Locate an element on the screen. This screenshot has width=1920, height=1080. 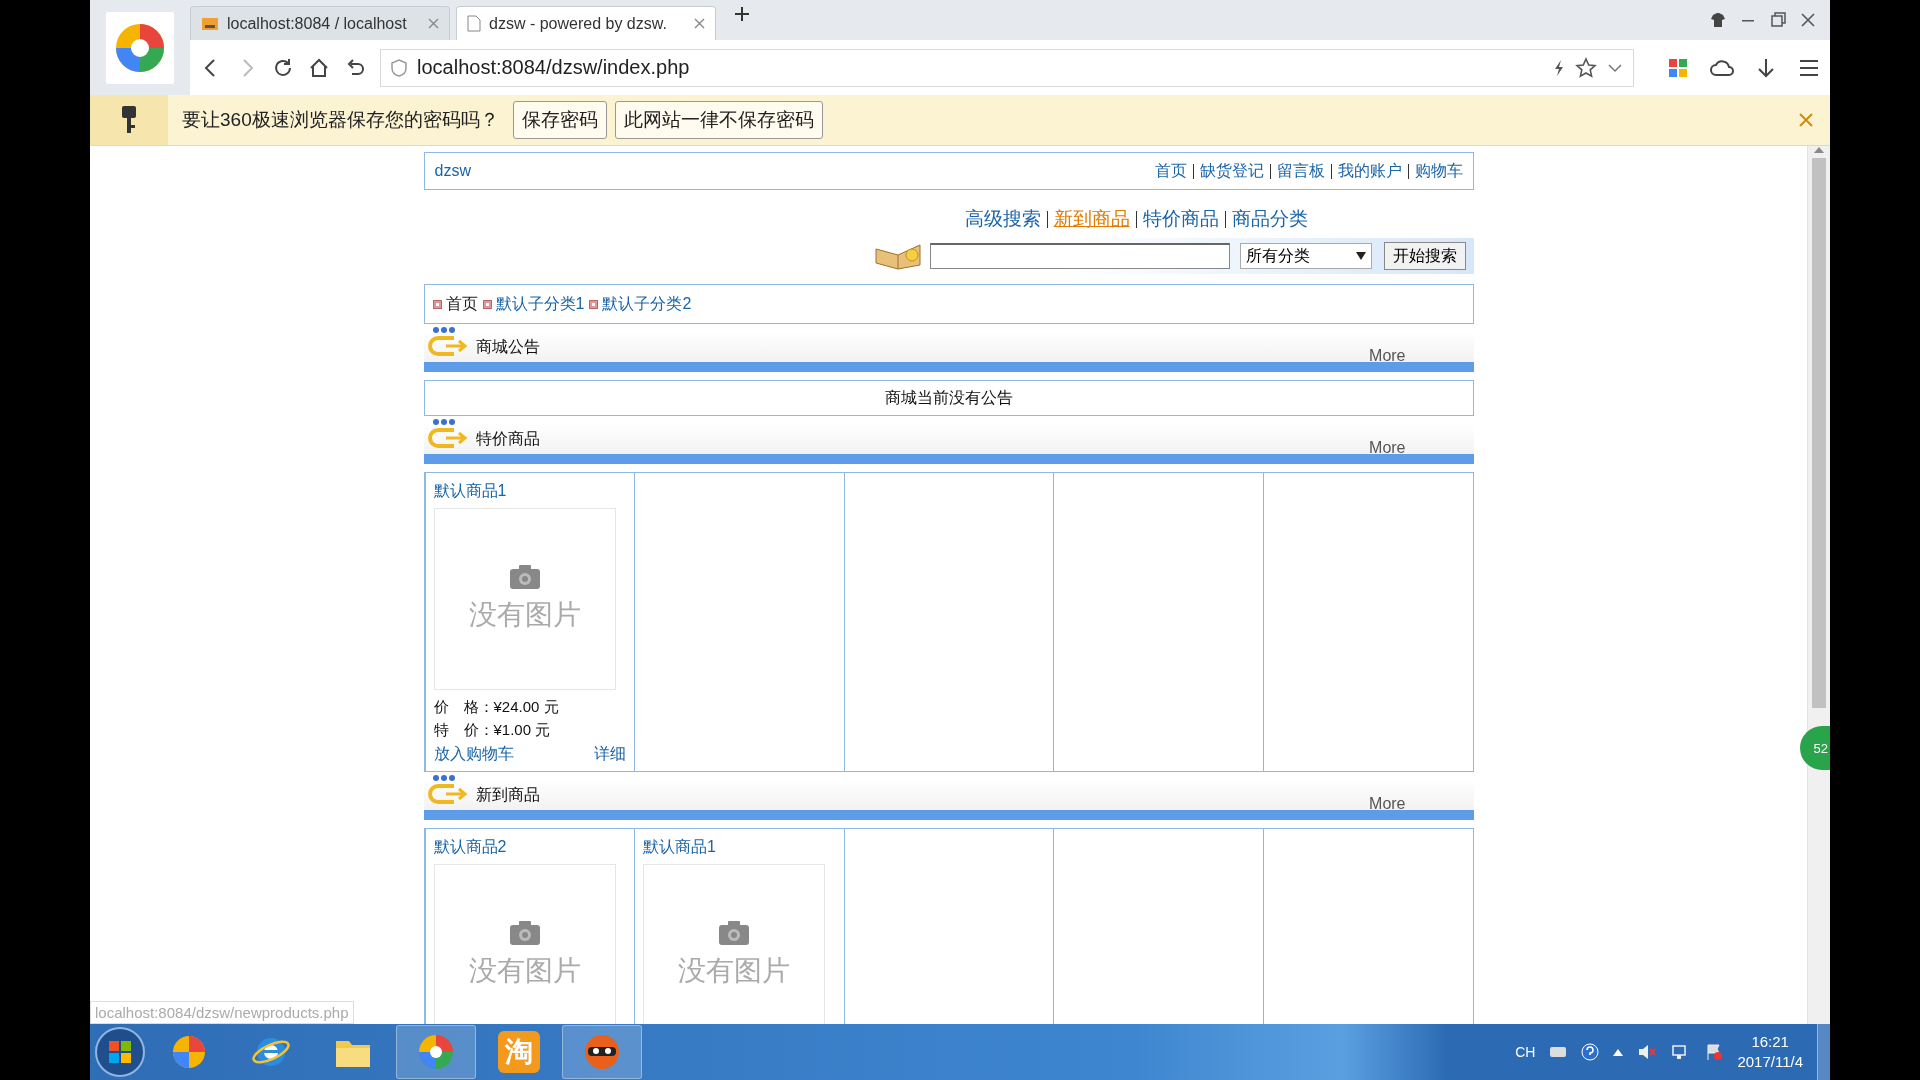
scroll-thumb is located at coordinates (1819, 433).